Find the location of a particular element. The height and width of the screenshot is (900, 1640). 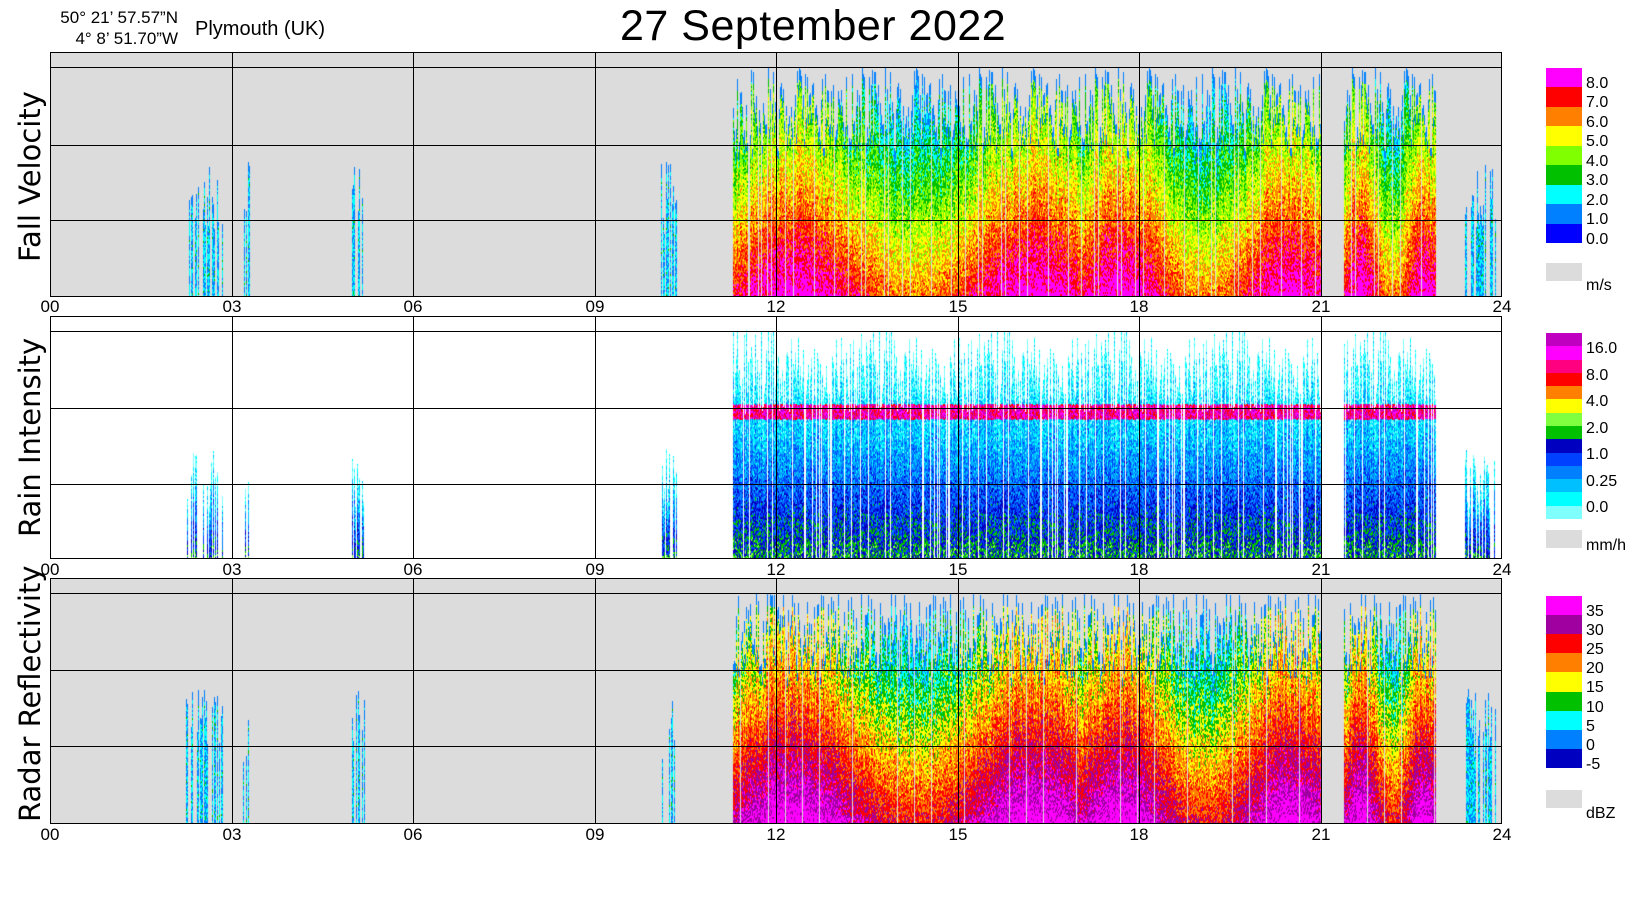

radar-reflectivity-unit: dBZ is located at coordinates (1601, 813).